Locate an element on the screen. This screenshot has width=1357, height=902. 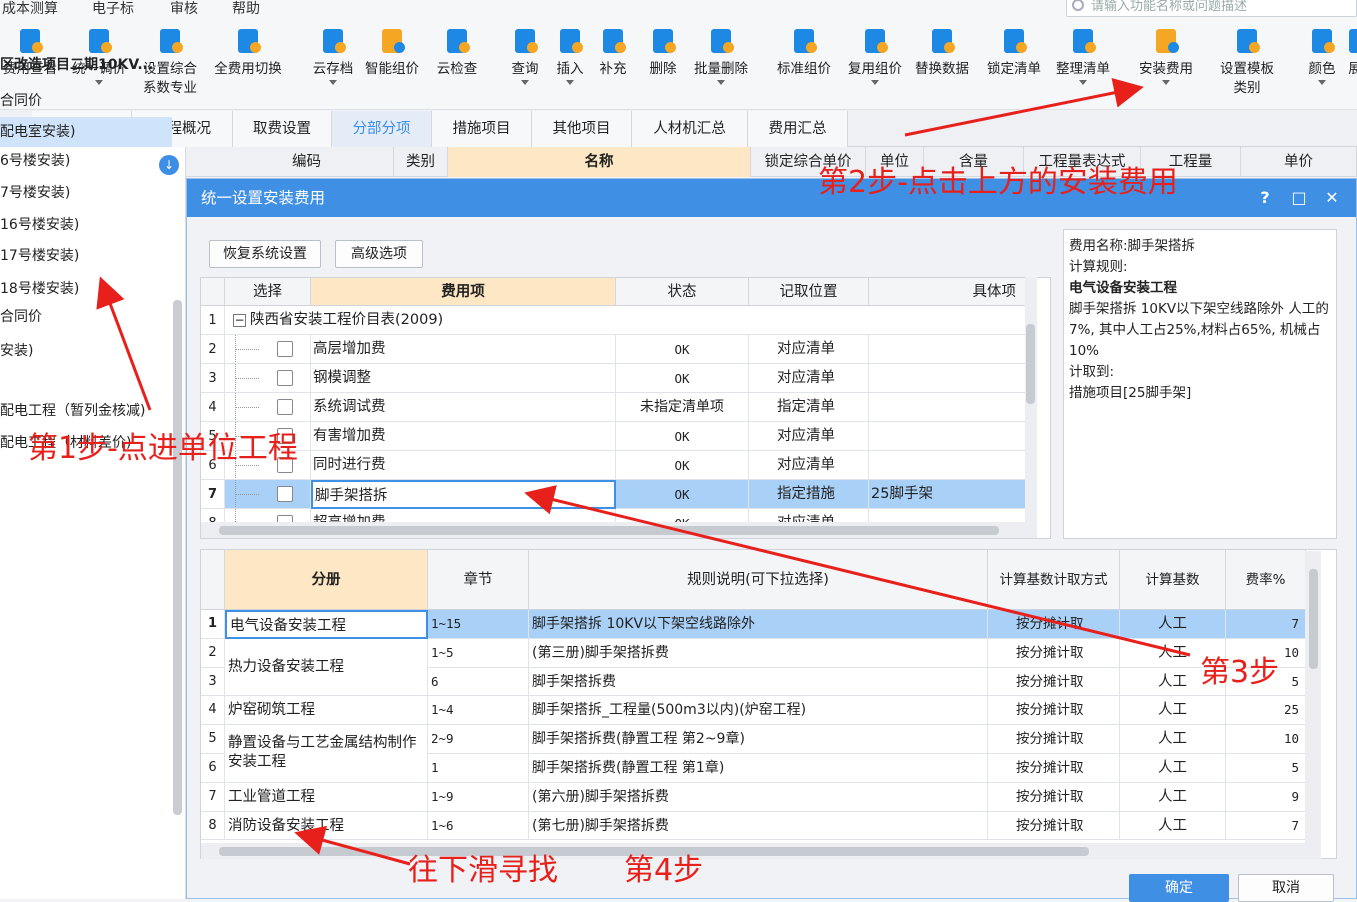
step1-arrow is located at coordinates (124, 343).